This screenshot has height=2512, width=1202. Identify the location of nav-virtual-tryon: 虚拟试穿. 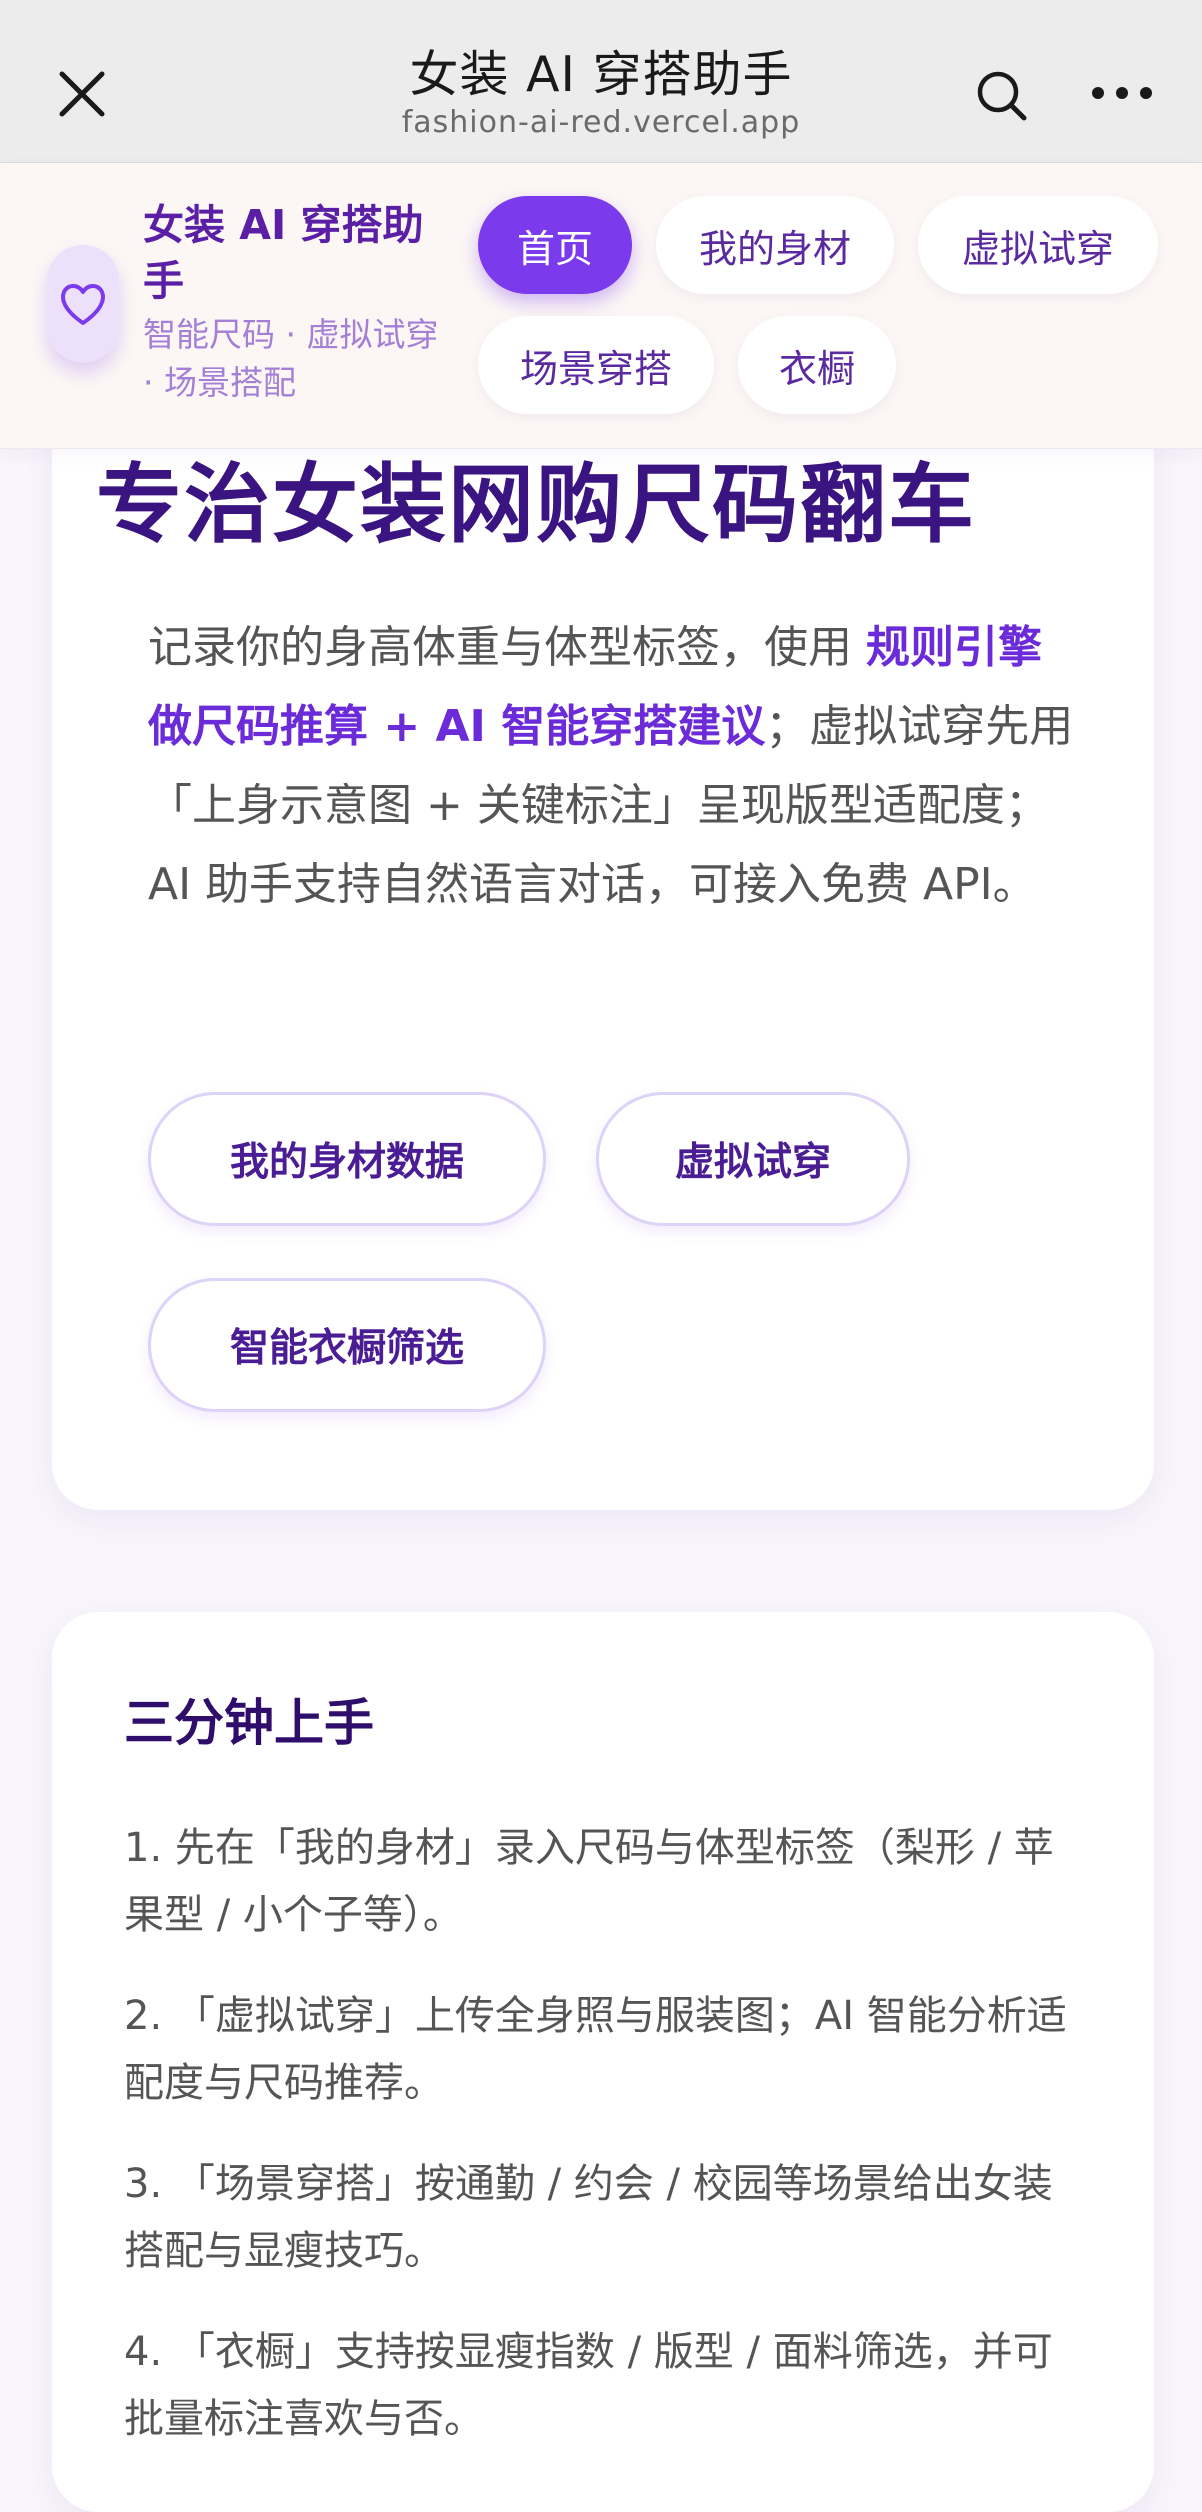
(1038, 245).